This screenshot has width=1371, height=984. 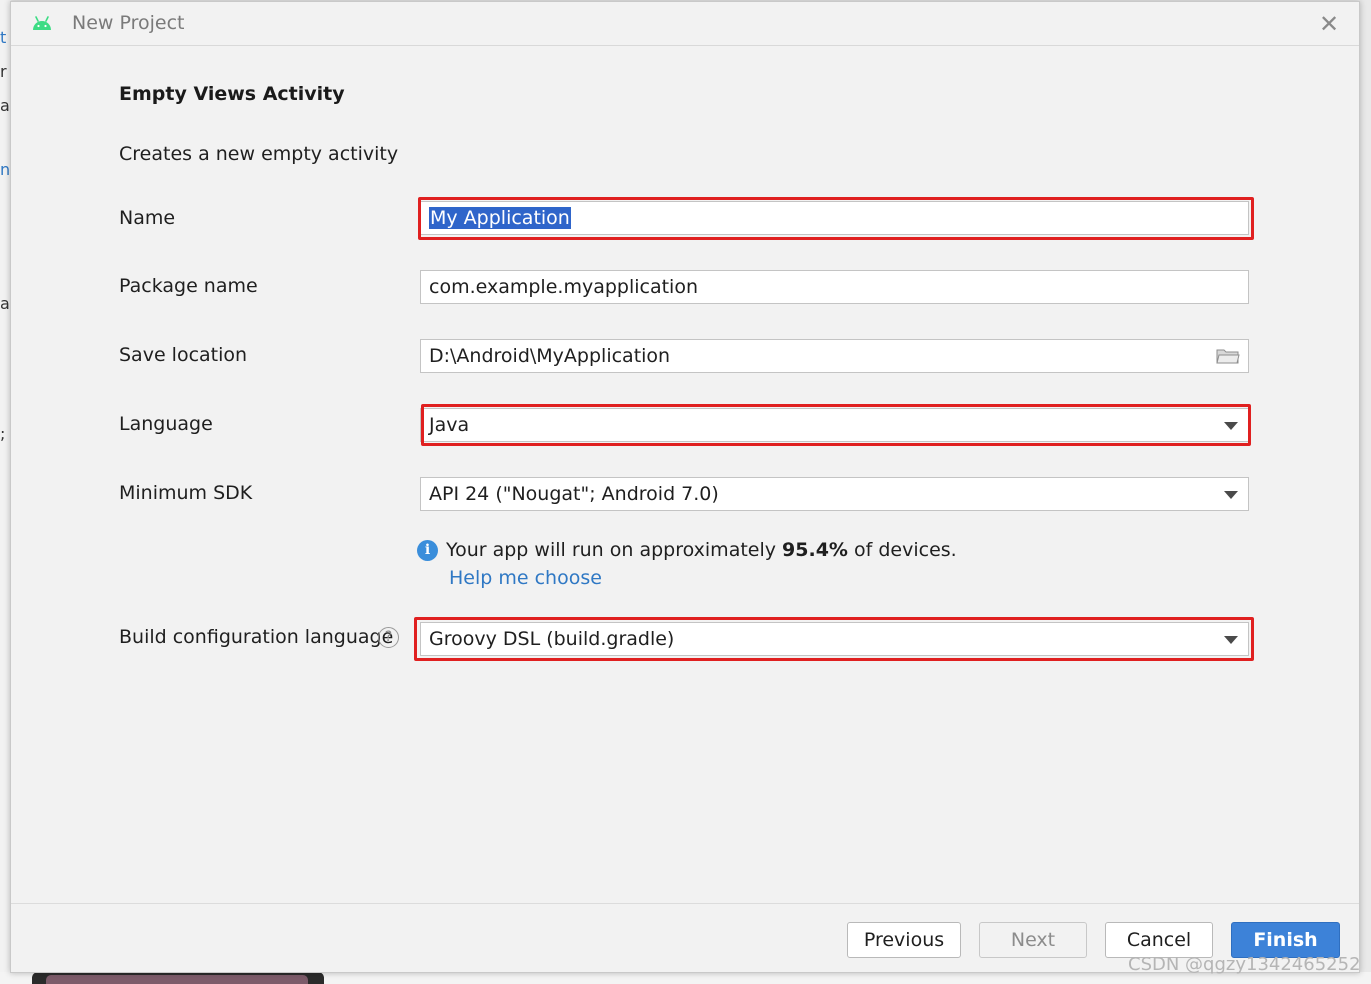 I want to click on help-icon: ?, so click(x=388, y=637).